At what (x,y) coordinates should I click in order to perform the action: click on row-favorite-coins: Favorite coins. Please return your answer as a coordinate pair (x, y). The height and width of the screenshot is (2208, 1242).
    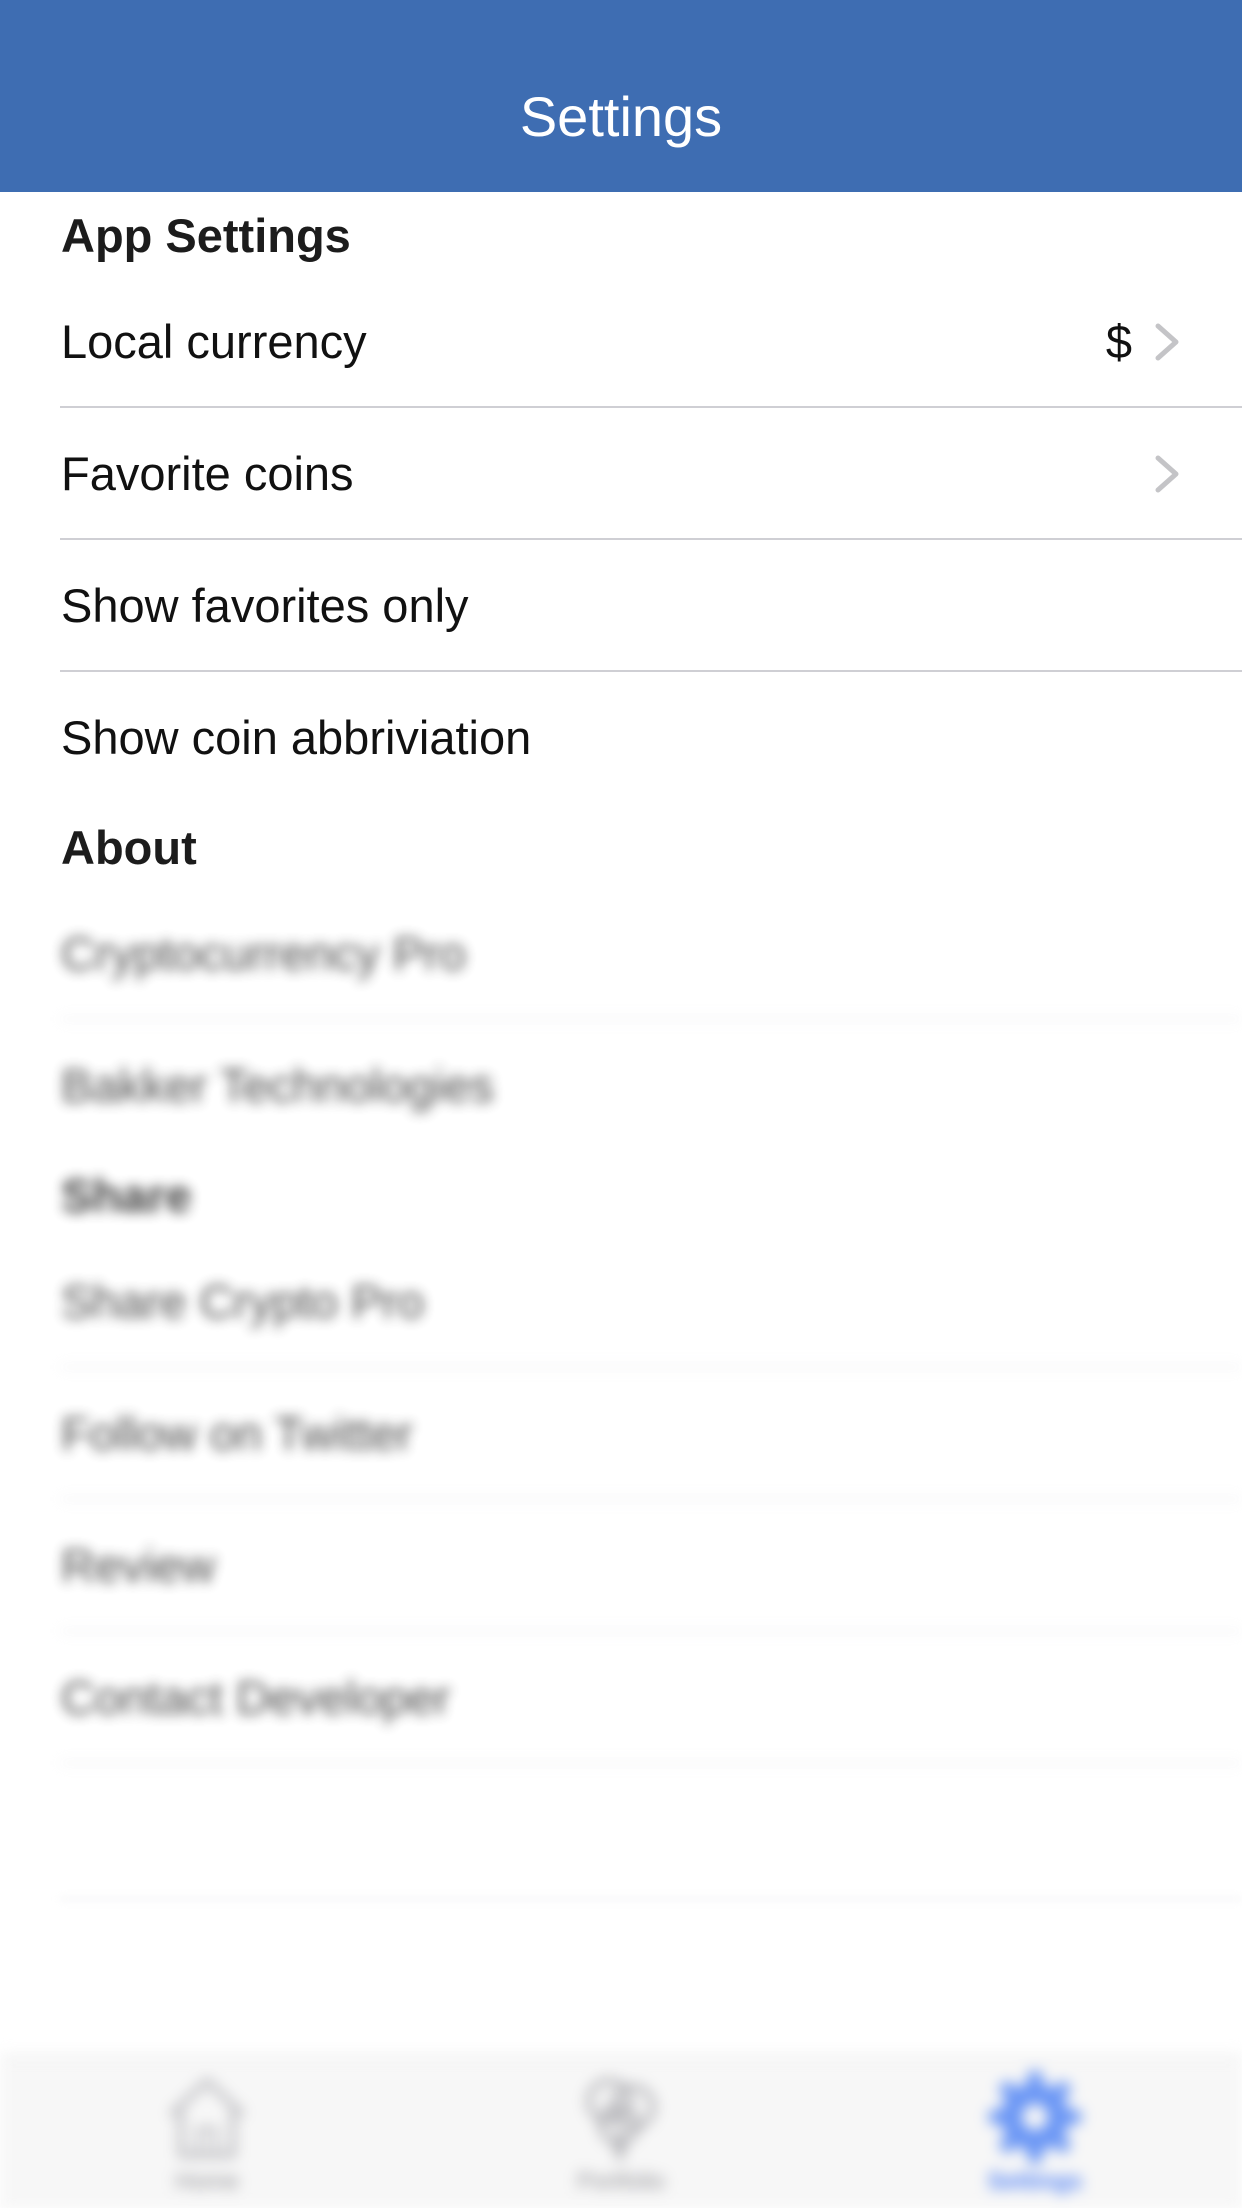
    Looking at the image, I should click on (621, 474).